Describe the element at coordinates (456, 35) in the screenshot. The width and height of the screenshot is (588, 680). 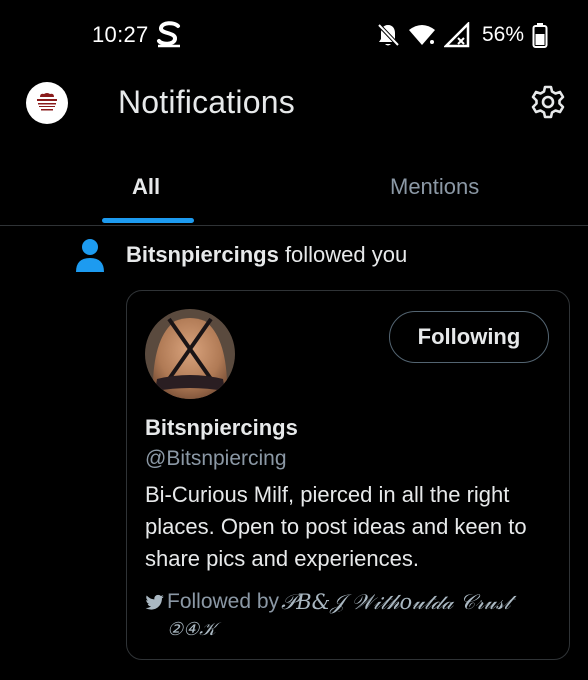
I see `signal-icon` at that location.